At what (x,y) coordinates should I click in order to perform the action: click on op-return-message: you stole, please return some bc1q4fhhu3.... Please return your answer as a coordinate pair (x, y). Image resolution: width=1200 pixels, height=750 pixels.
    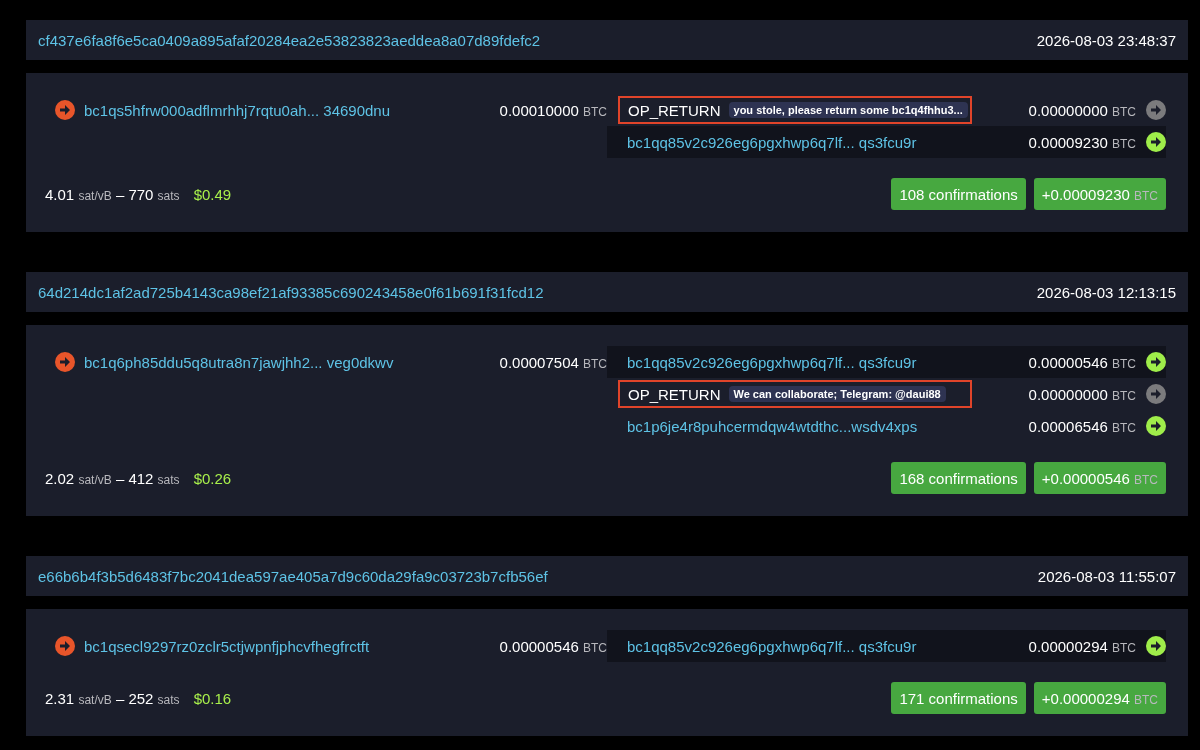
    Looking at the image, I should click on (848, 110).